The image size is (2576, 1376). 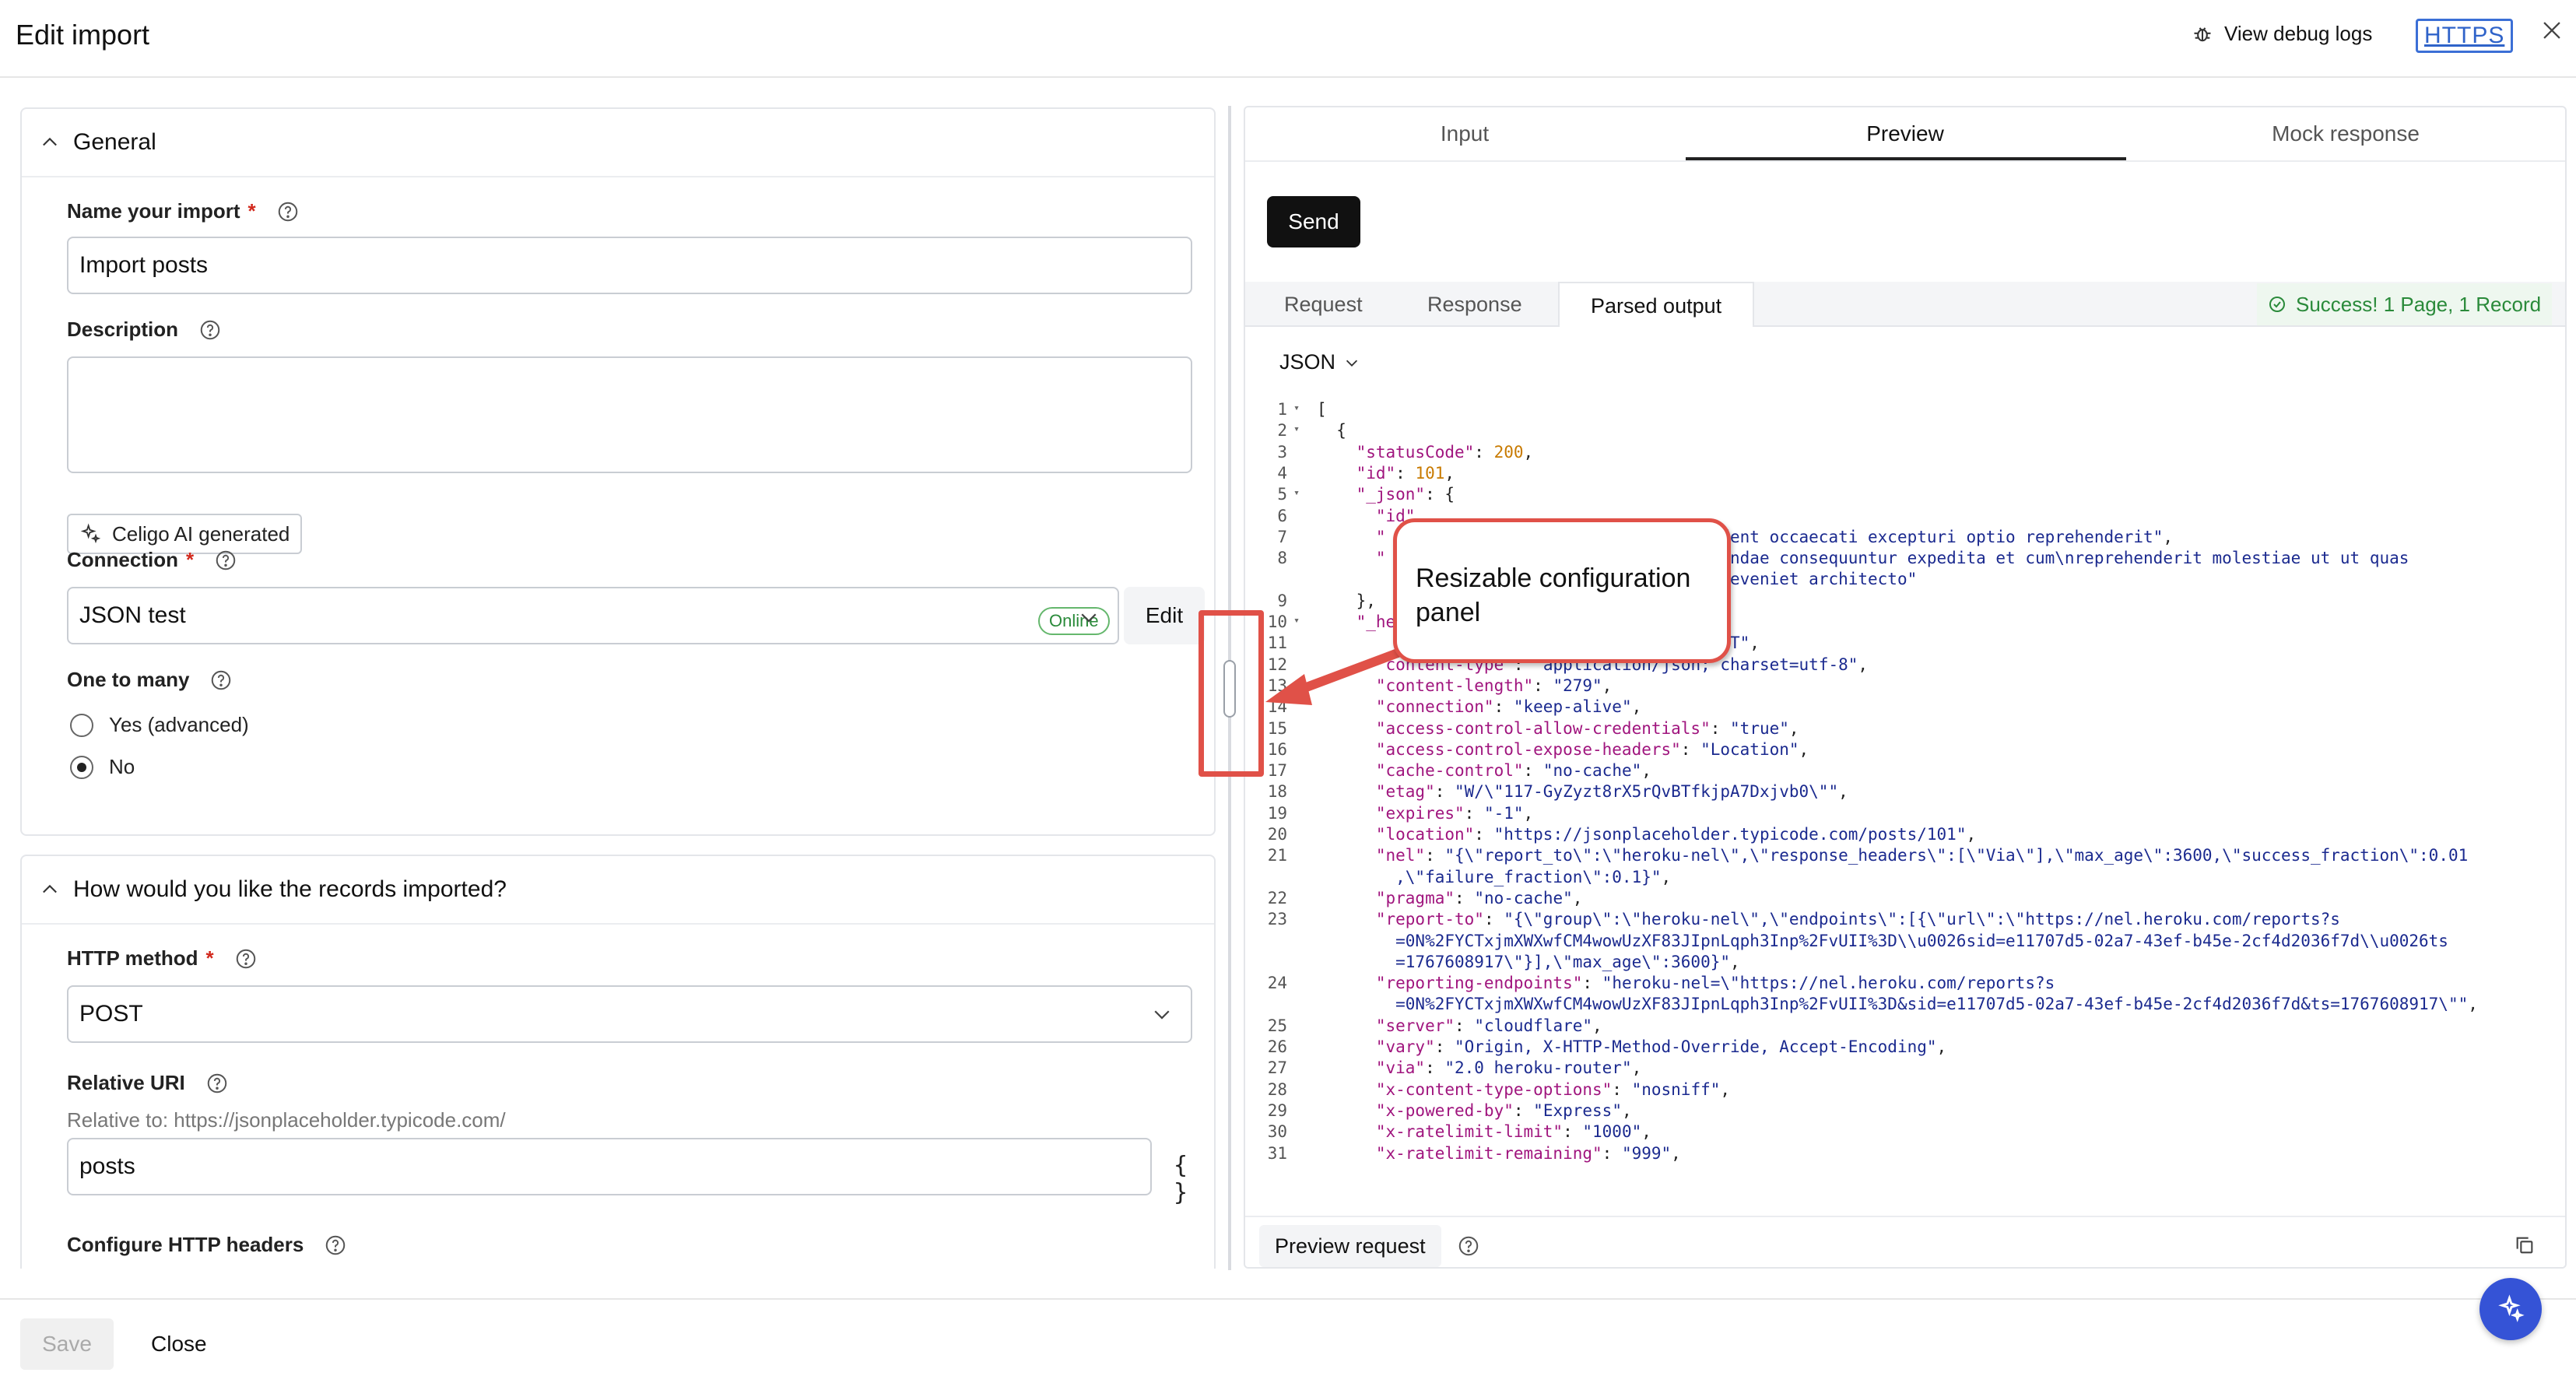 I want to click on preview-request-button: Preview request, so click(x=1350, y=1246).